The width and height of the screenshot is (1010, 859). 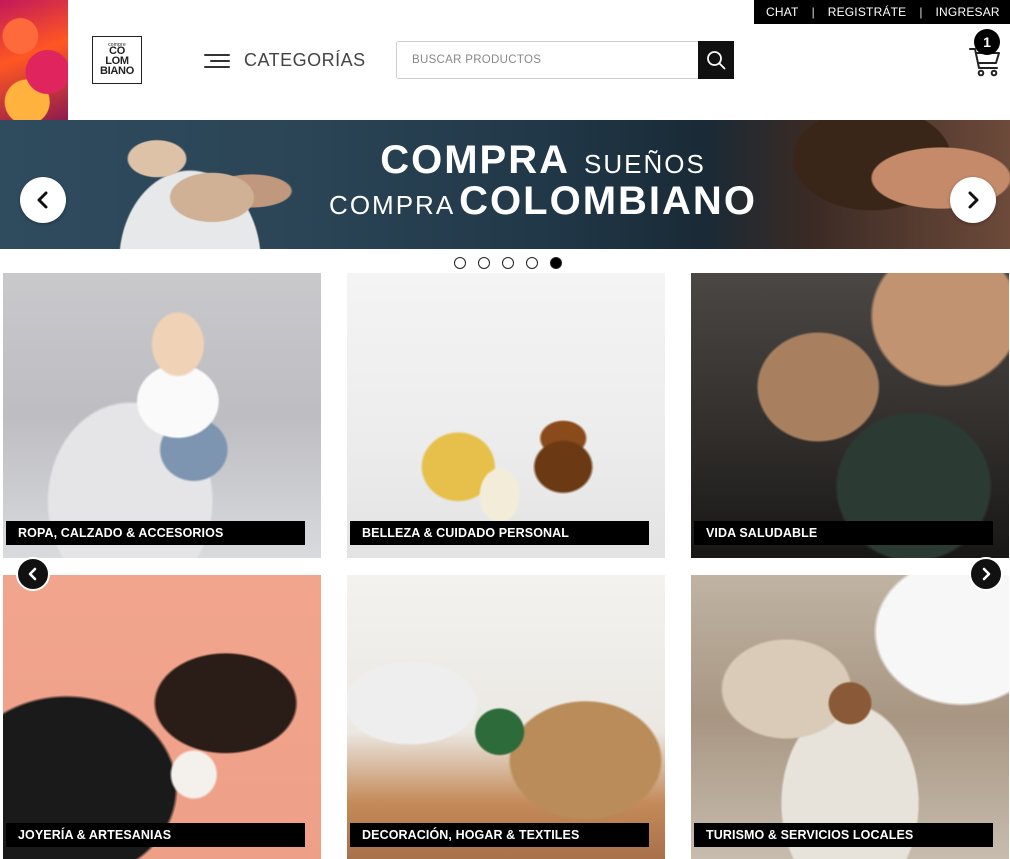 What do you see at coordinates (117, 71) in the screenshot?
I see `logo-line-3: BIANO` at bounding box center [117, 71].